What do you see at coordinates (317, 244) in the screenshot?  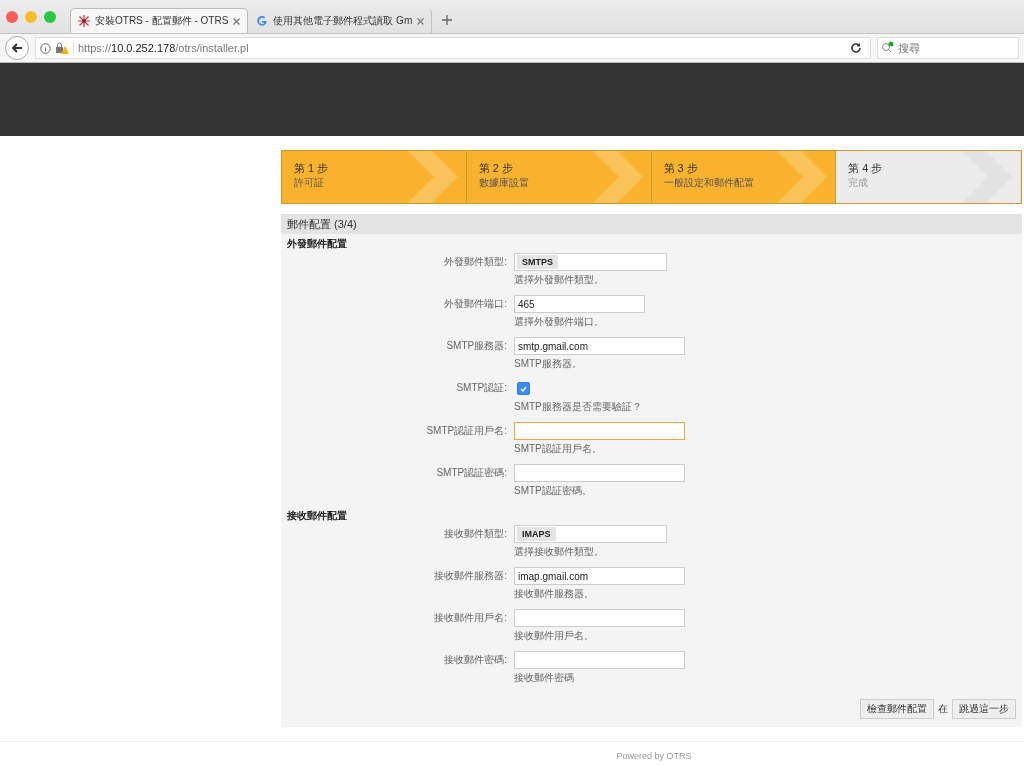 I see `section-heading: 外發郵件配置` at bounding box center [317, 244].